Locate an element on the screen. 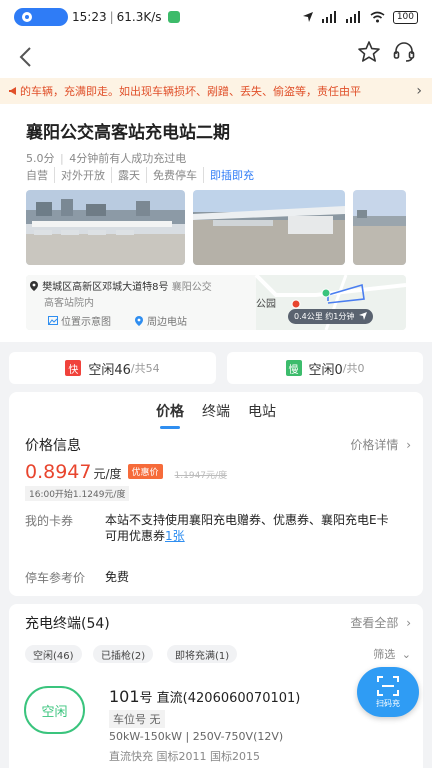  parking-value: 免费 is located at coordinates (117, 577).